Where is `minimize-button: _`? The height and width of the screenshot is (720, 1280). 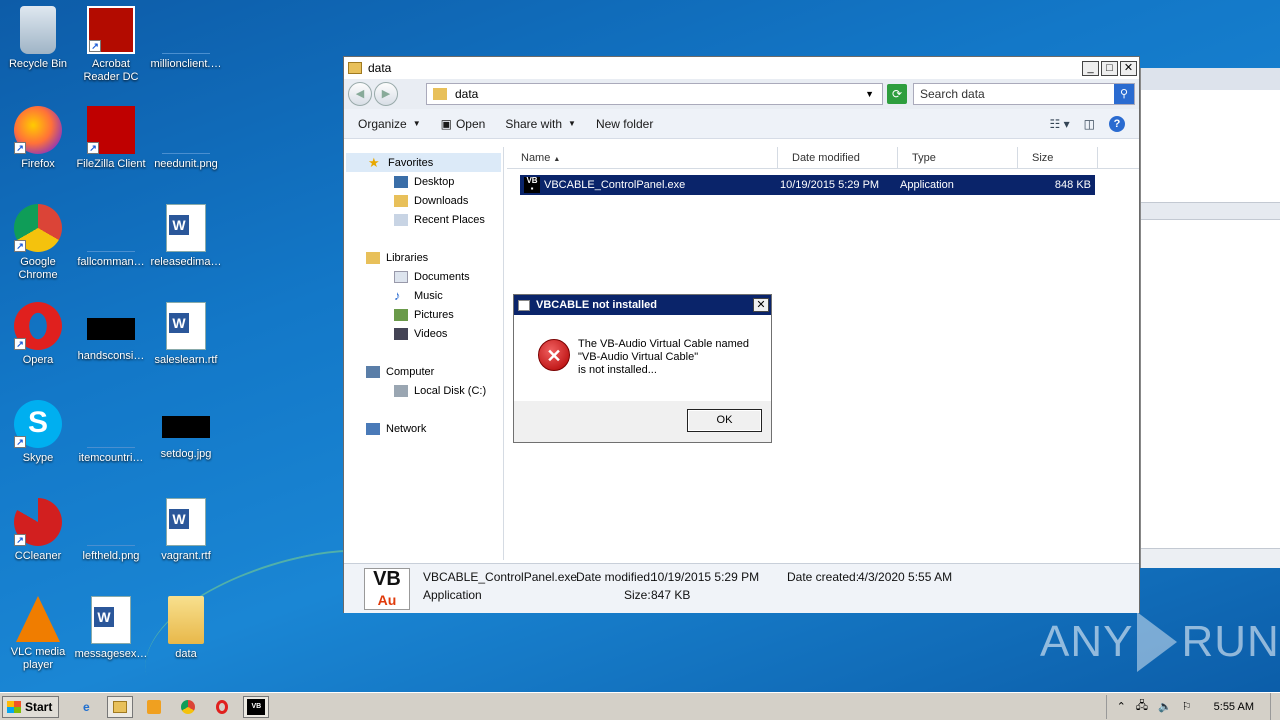 minimize-button: _ is located at coordinates (1090, 68).